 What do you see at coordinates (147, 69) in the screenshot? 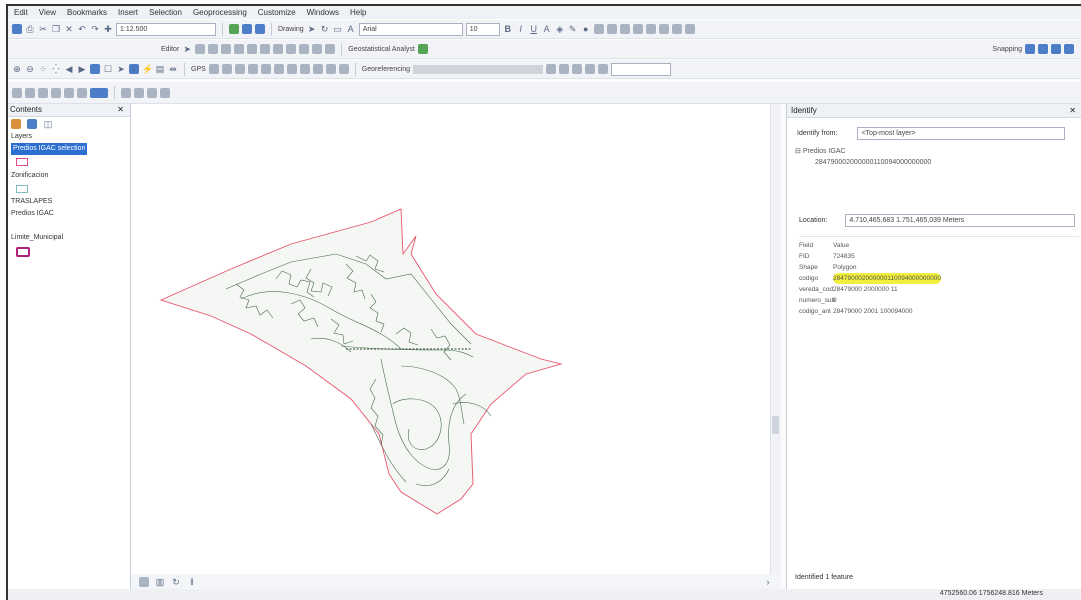
I see `hyperlink-icon: ⚡` at bounding box center [147, 69].